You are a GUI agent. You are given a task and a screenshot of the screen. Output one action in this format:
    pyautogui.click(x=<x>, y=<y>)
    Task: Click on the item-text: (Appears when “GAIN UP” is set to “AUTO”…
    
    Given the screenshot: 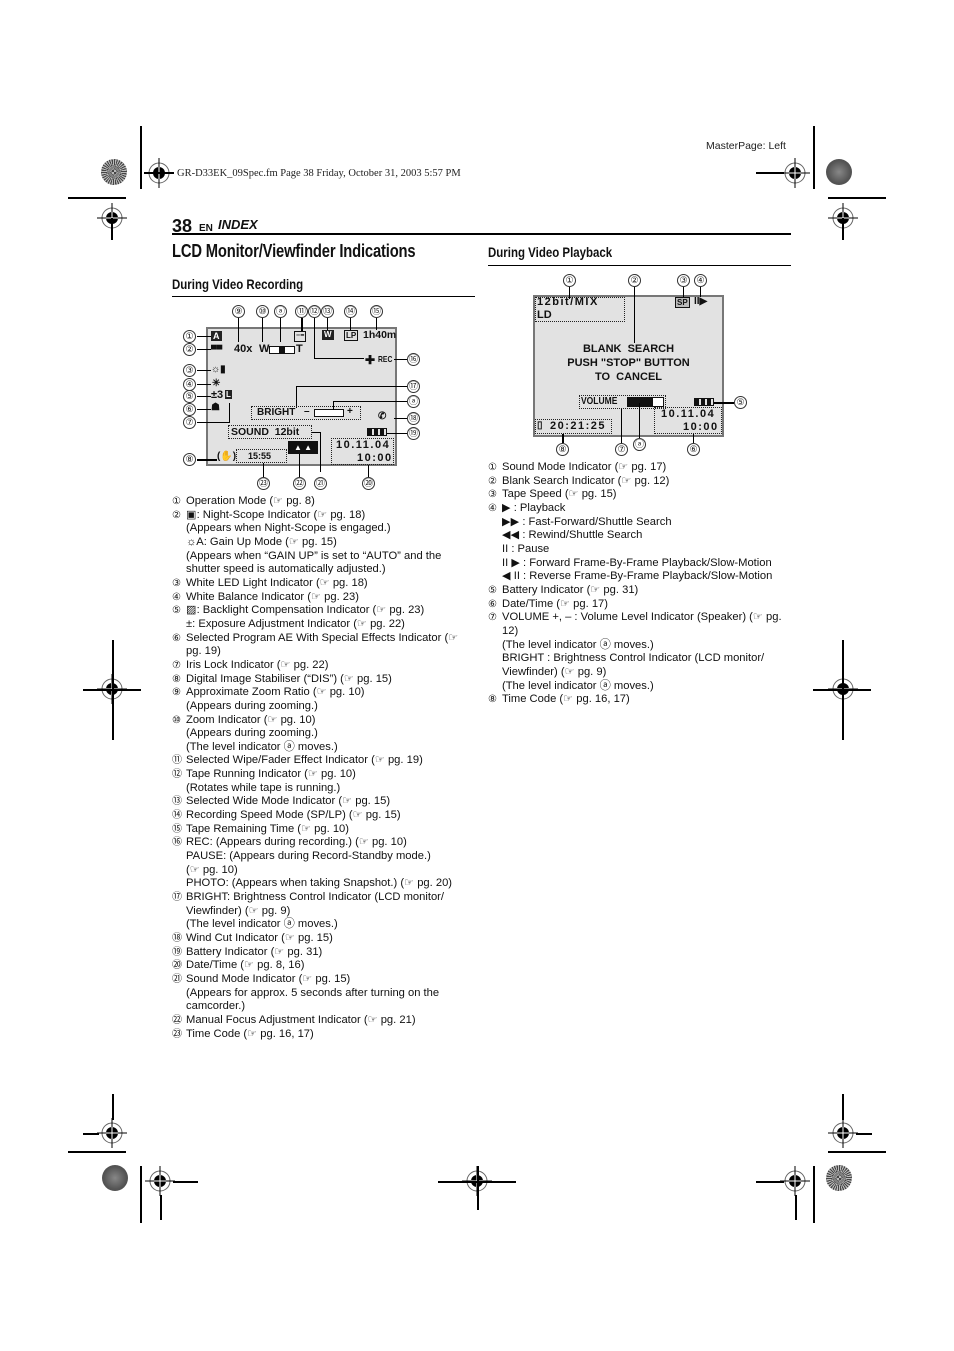 What is the action you would take?
    pyautogui.click(x=314, y=562)
    